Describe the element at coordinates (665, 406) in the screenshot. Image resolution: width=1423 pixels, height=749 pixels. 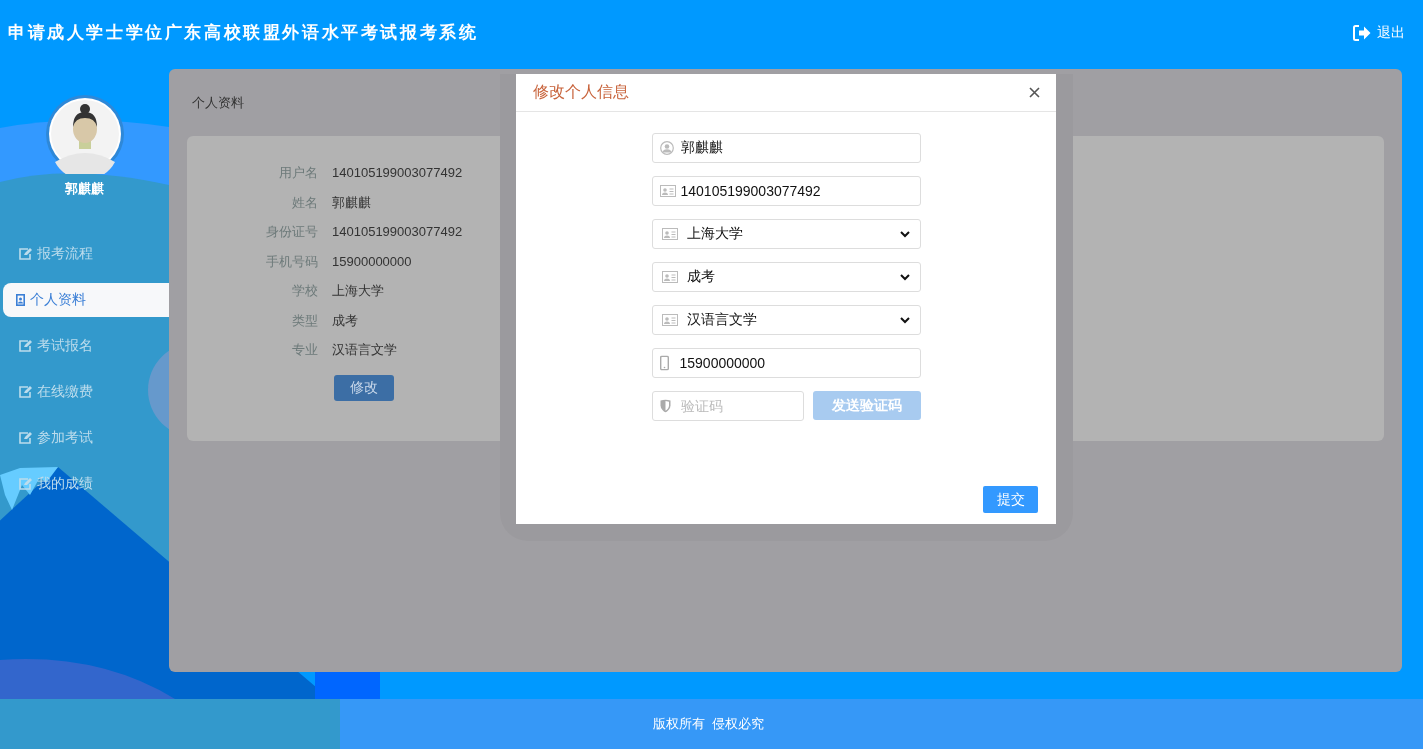
I see `shield-icon` at that location.